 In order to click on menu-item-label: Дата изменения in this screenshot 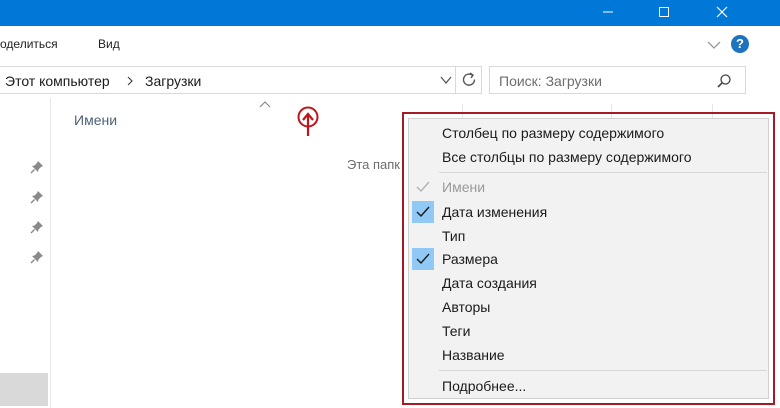, I will do `click(495, 212)`.